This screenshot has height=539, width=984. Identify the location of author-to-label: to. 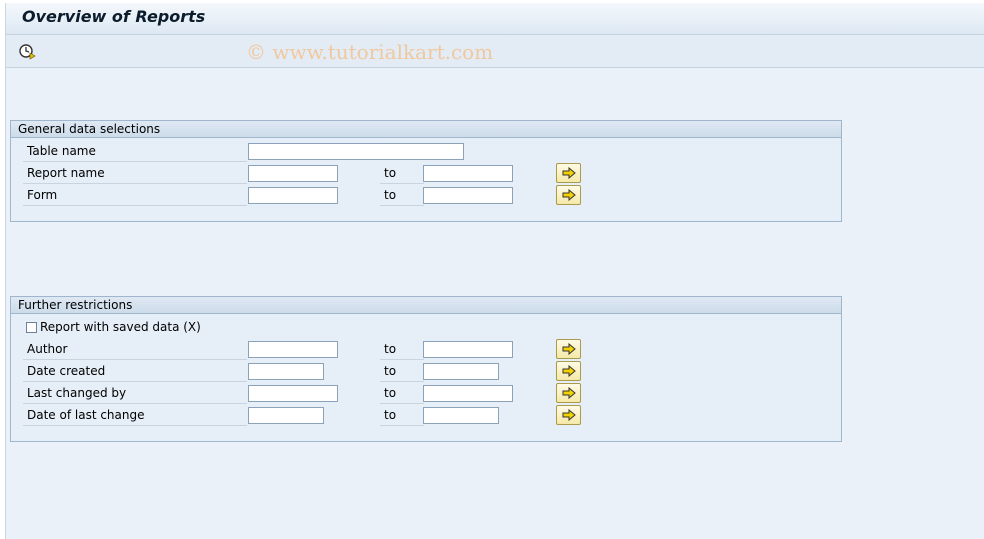
(402, 349).